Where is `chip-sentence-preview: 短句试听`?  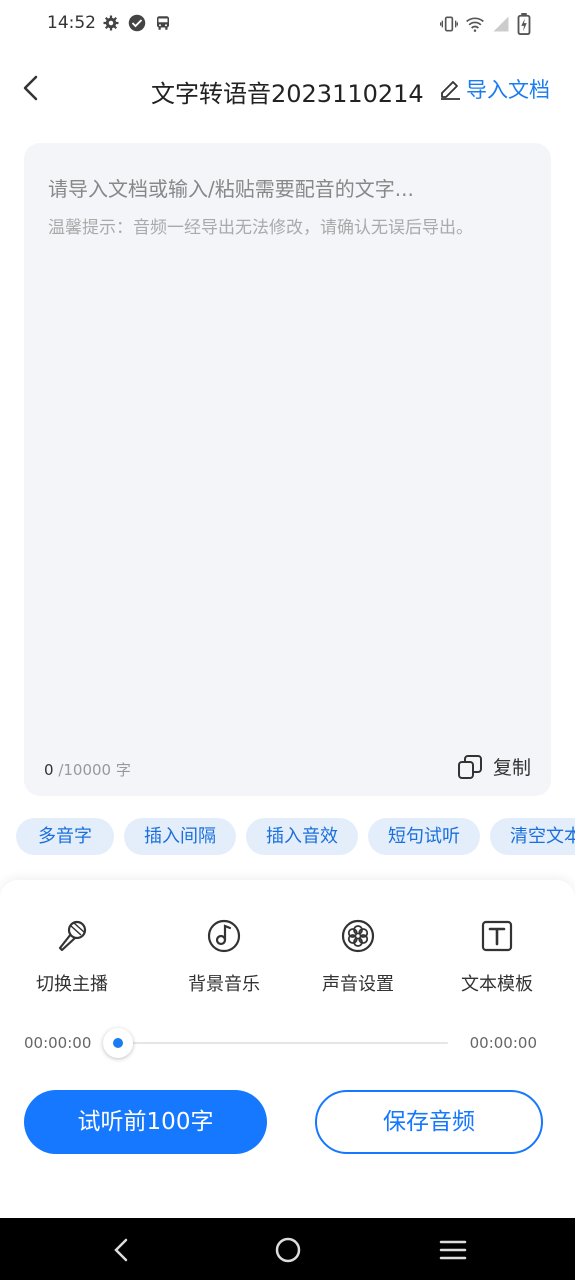
chip-sentence-preview: 短句试听 is located at coordinates (424, 836).